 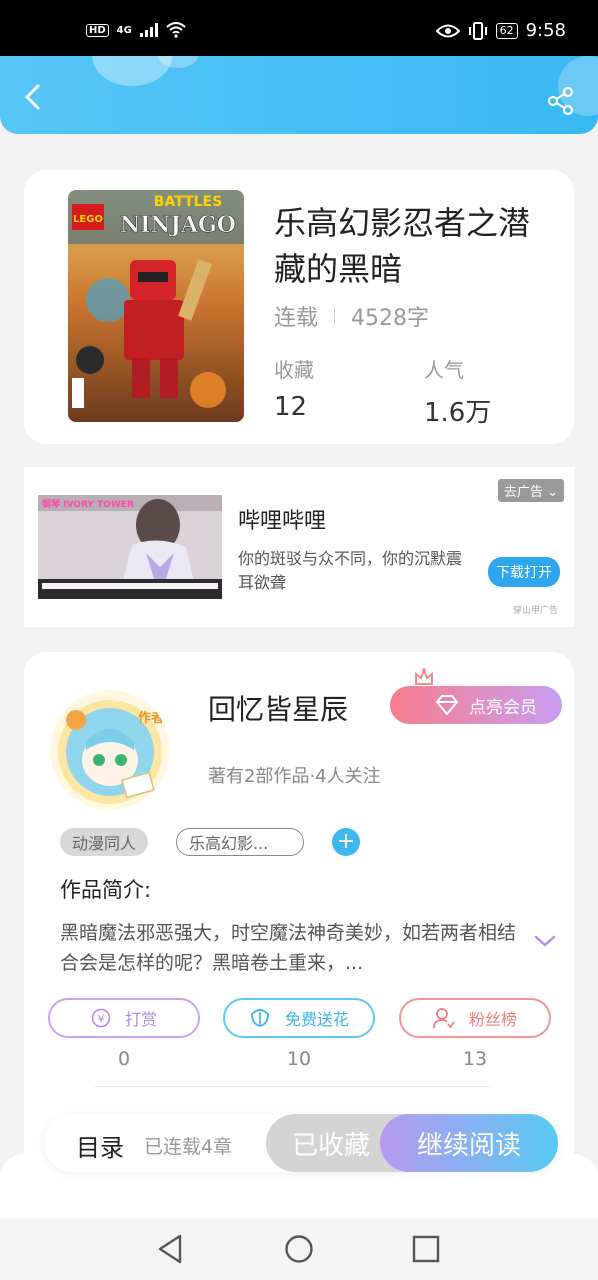 What do you see at coordinates (350, 570) in the screenshot?
I see `ad-description: 你的斑驳与众不同，你的沉默震耳欲聋` at bounding box center [350, 570].